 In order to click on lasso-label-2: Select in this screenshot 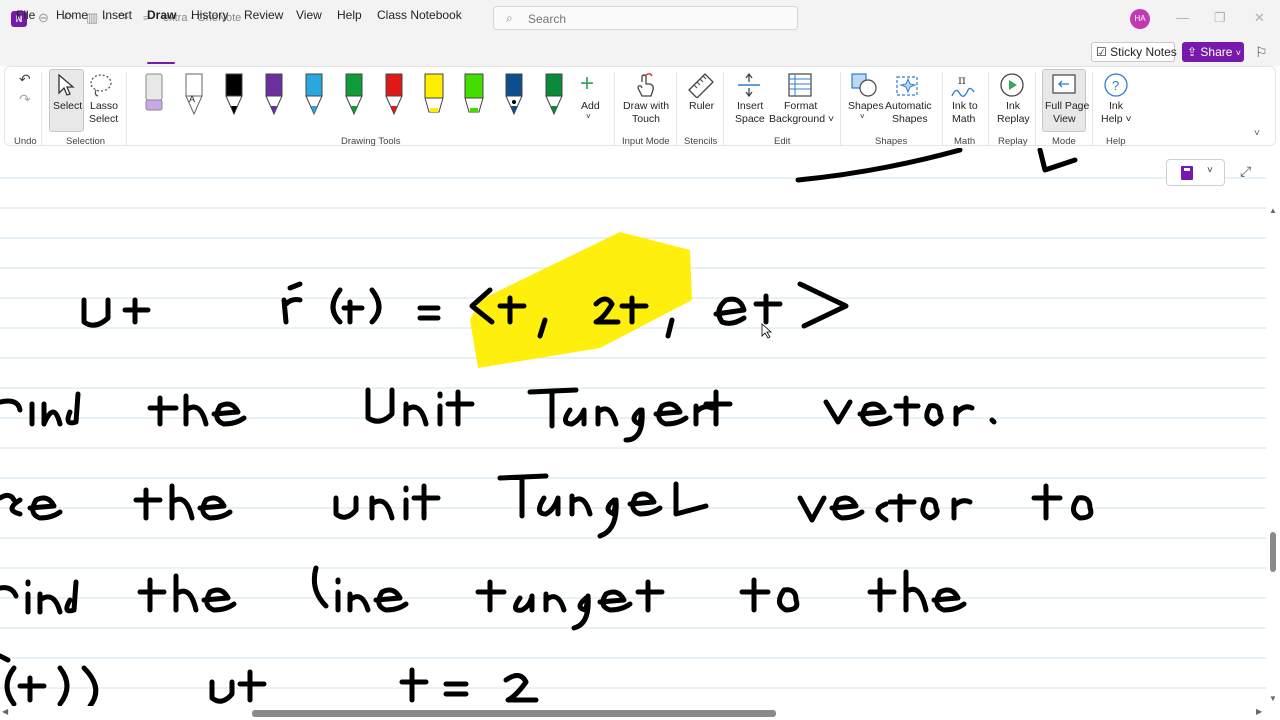, I will do `click(103, 119)`.